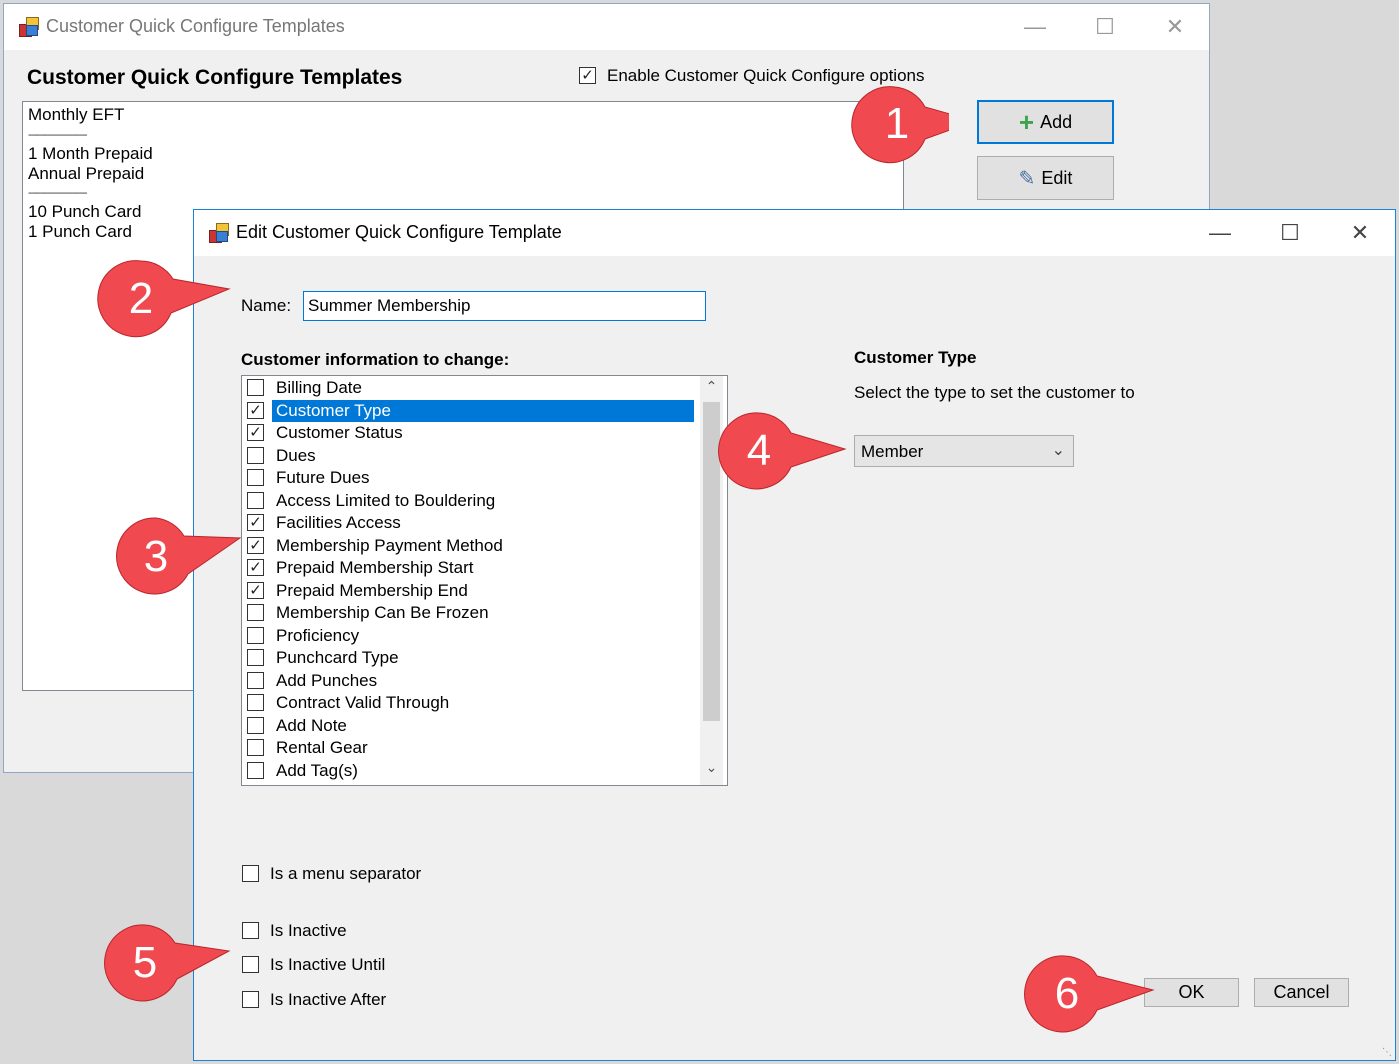 This screenshot has height=1064, width=1399. What do you see at coordinates (328, 964) in the screenshot?
I see `inactive-until-label: Is Inactive Until` at bounding box center [328, 964].